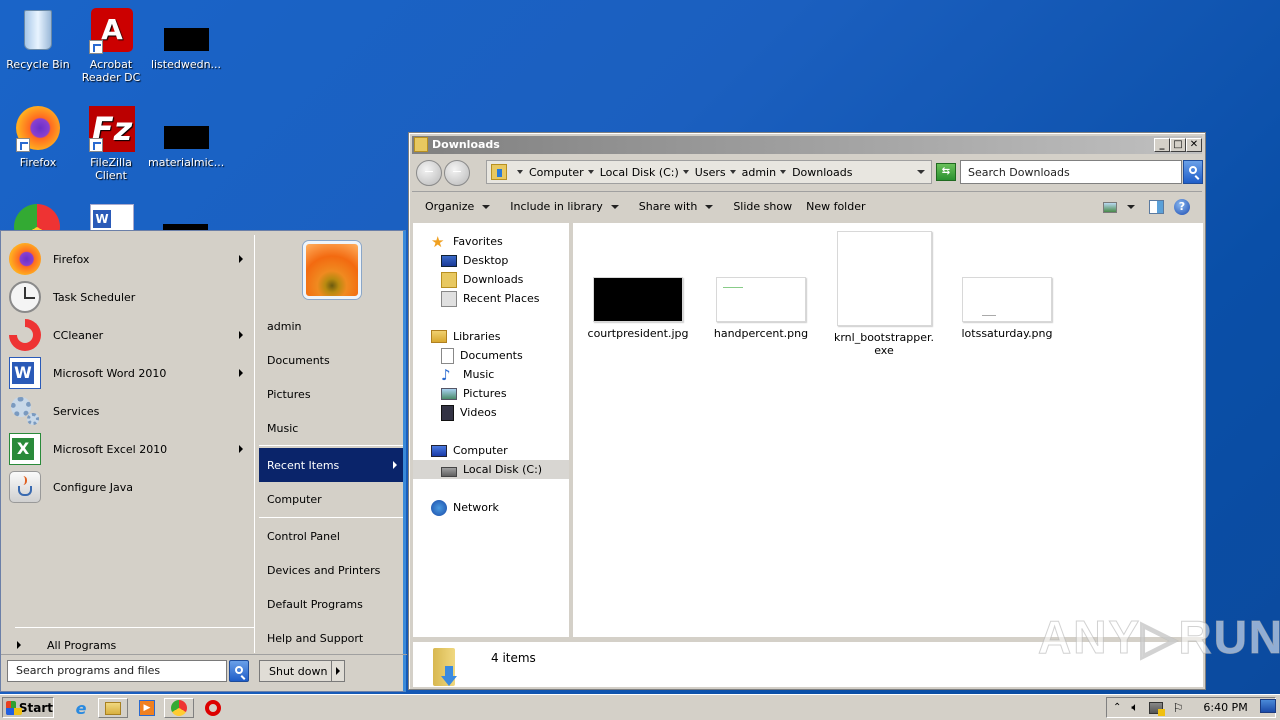 The width and height of the screenshot is (1280, 720). I want to click on program-services: Services, so click(131, 411).